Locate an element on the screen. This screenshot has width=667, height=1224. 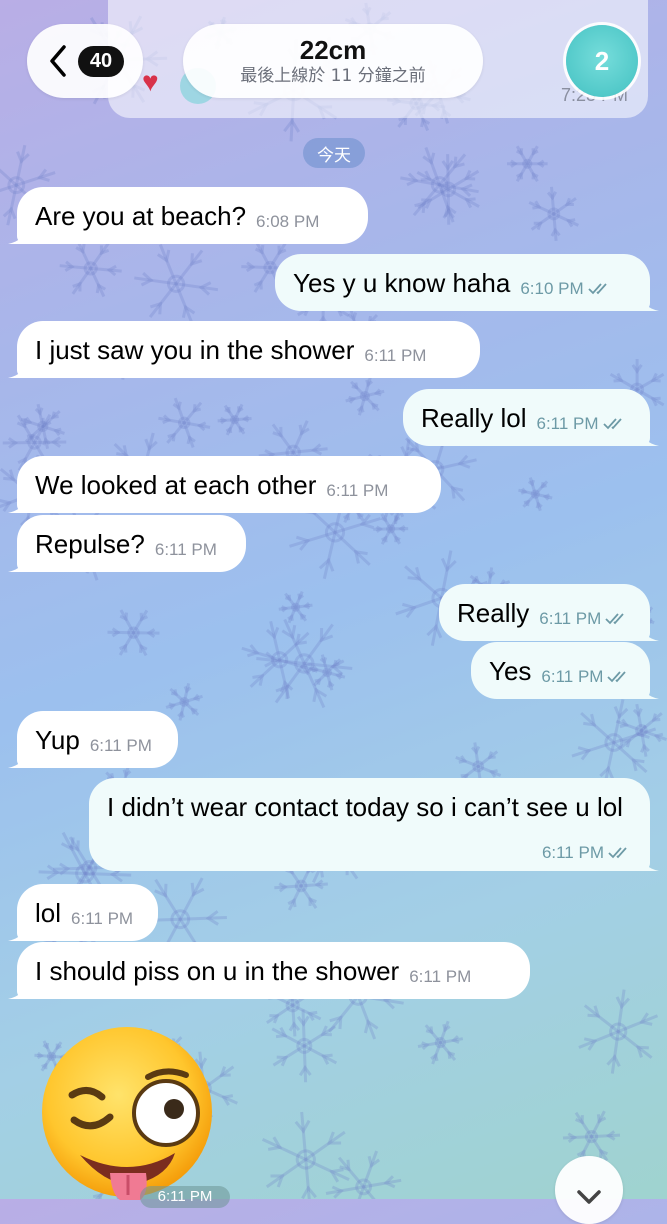
message-bubble-in: Repulse? 6:11 PM is located at coordinates (131, 543).